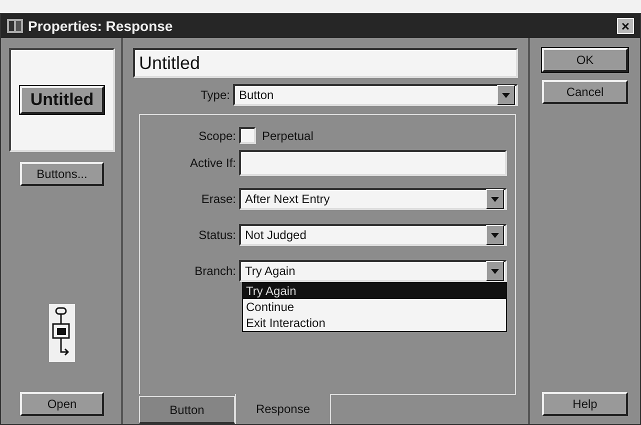  I want to click on tab: Response, so click(283, 409).